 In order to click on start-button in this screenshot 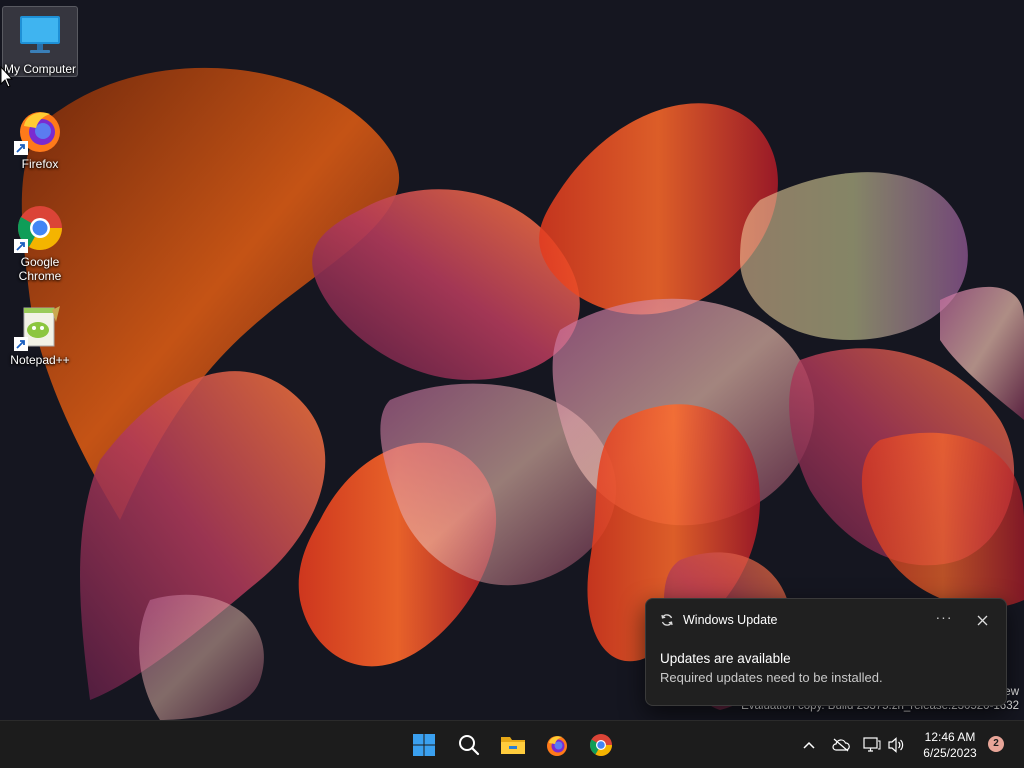, I will do `click(424, 745)`.